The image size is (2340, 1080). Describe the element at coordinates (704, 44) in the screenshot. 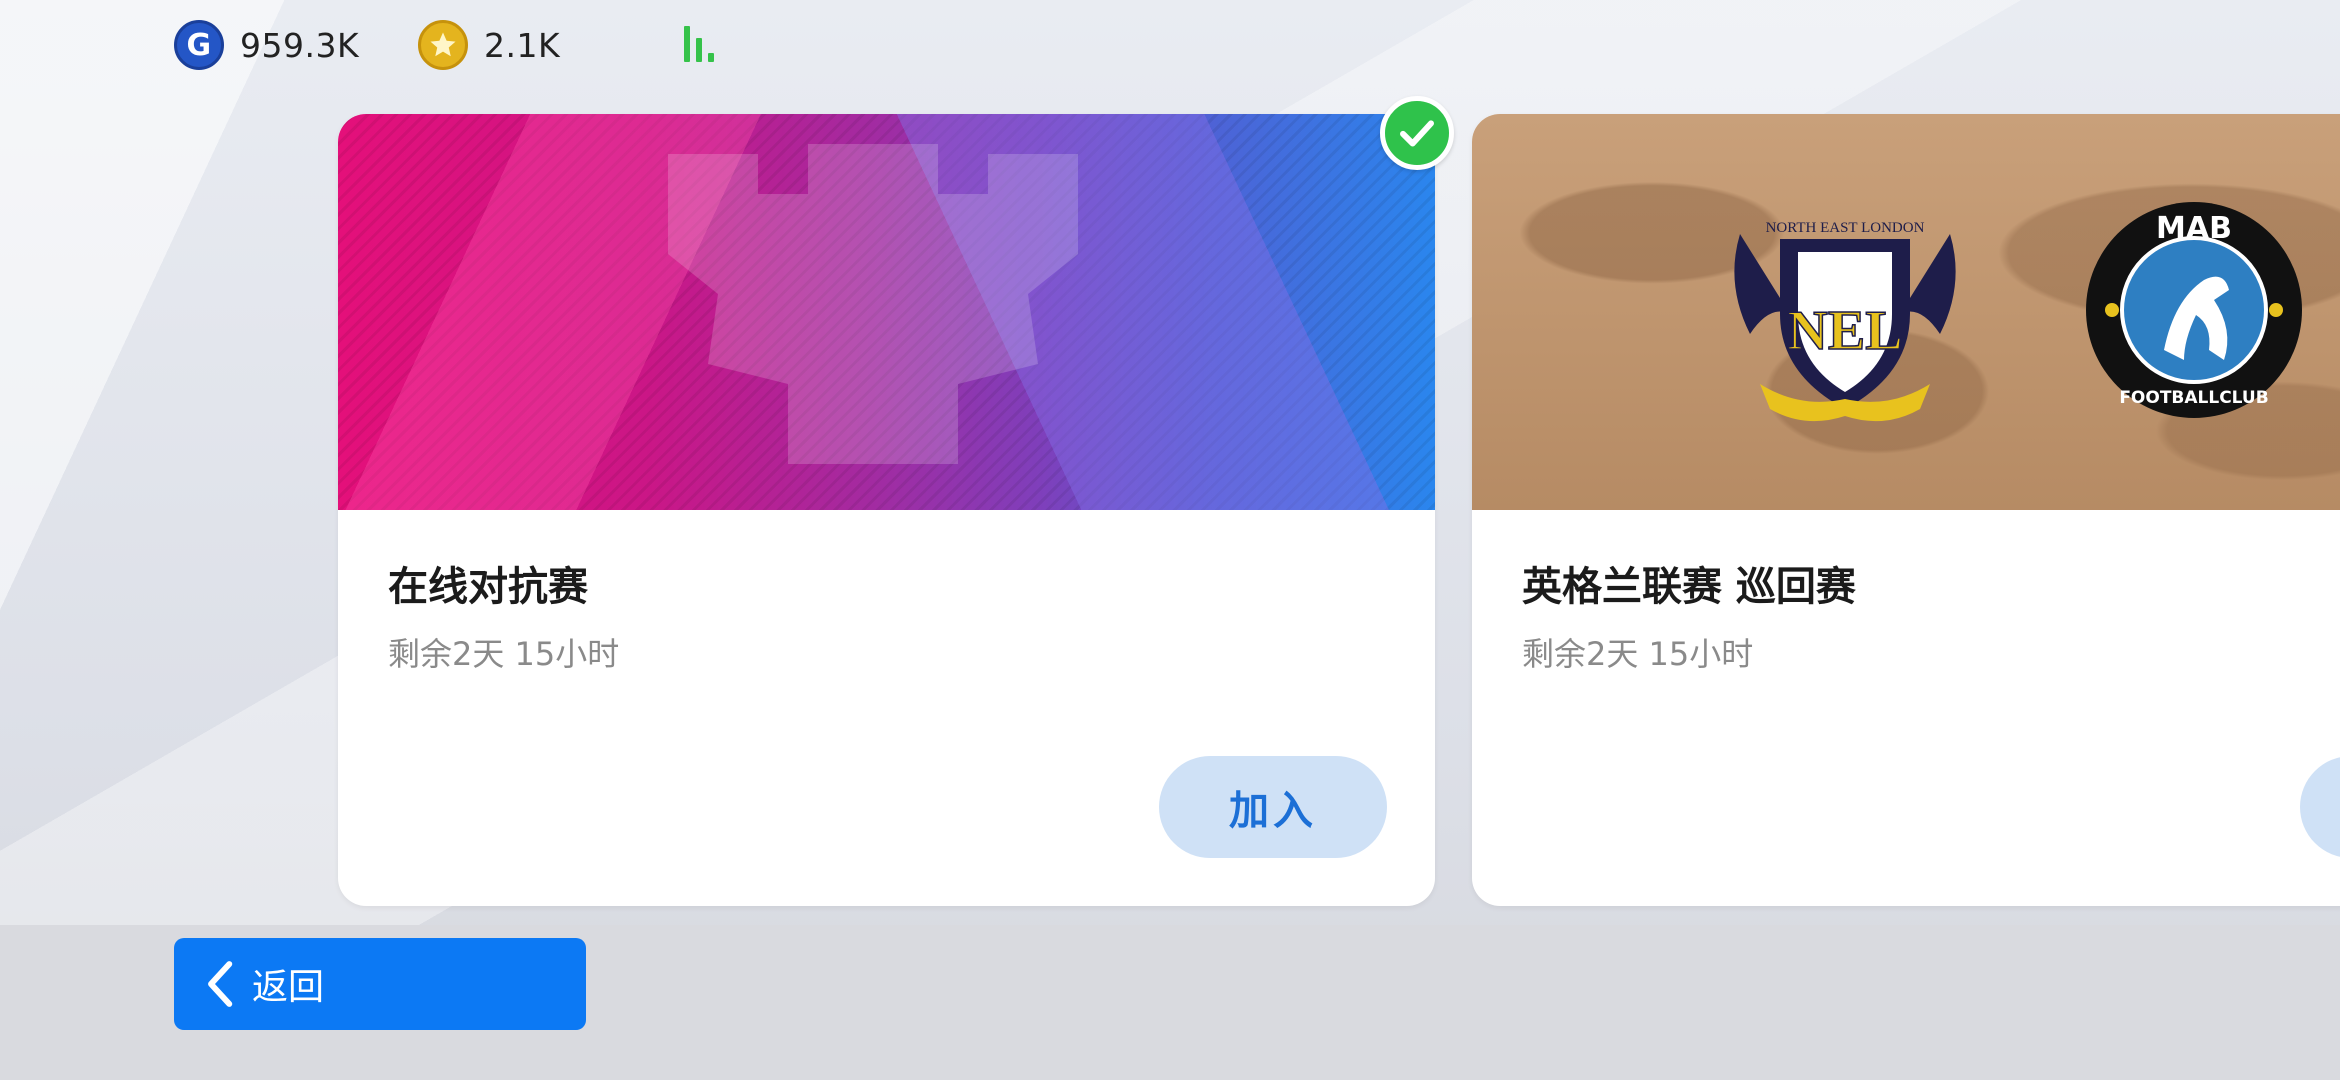

I see `connection-signal-icon` at that location.